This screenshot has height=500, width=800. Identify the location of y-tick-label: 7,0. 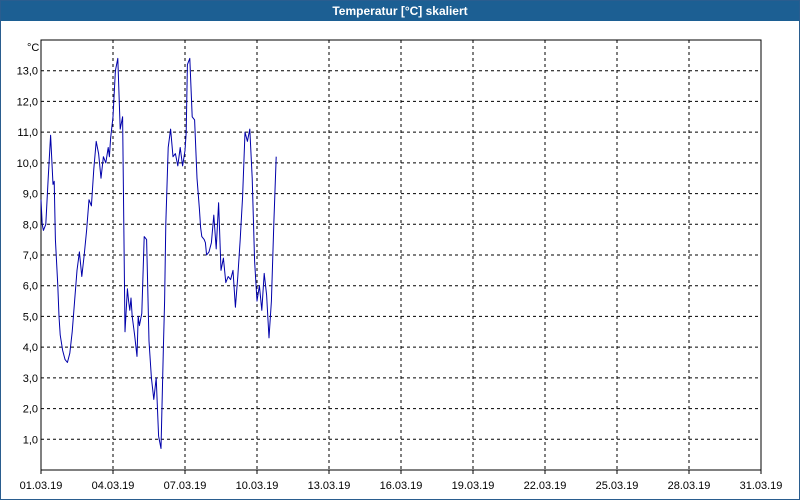
(30, 256).